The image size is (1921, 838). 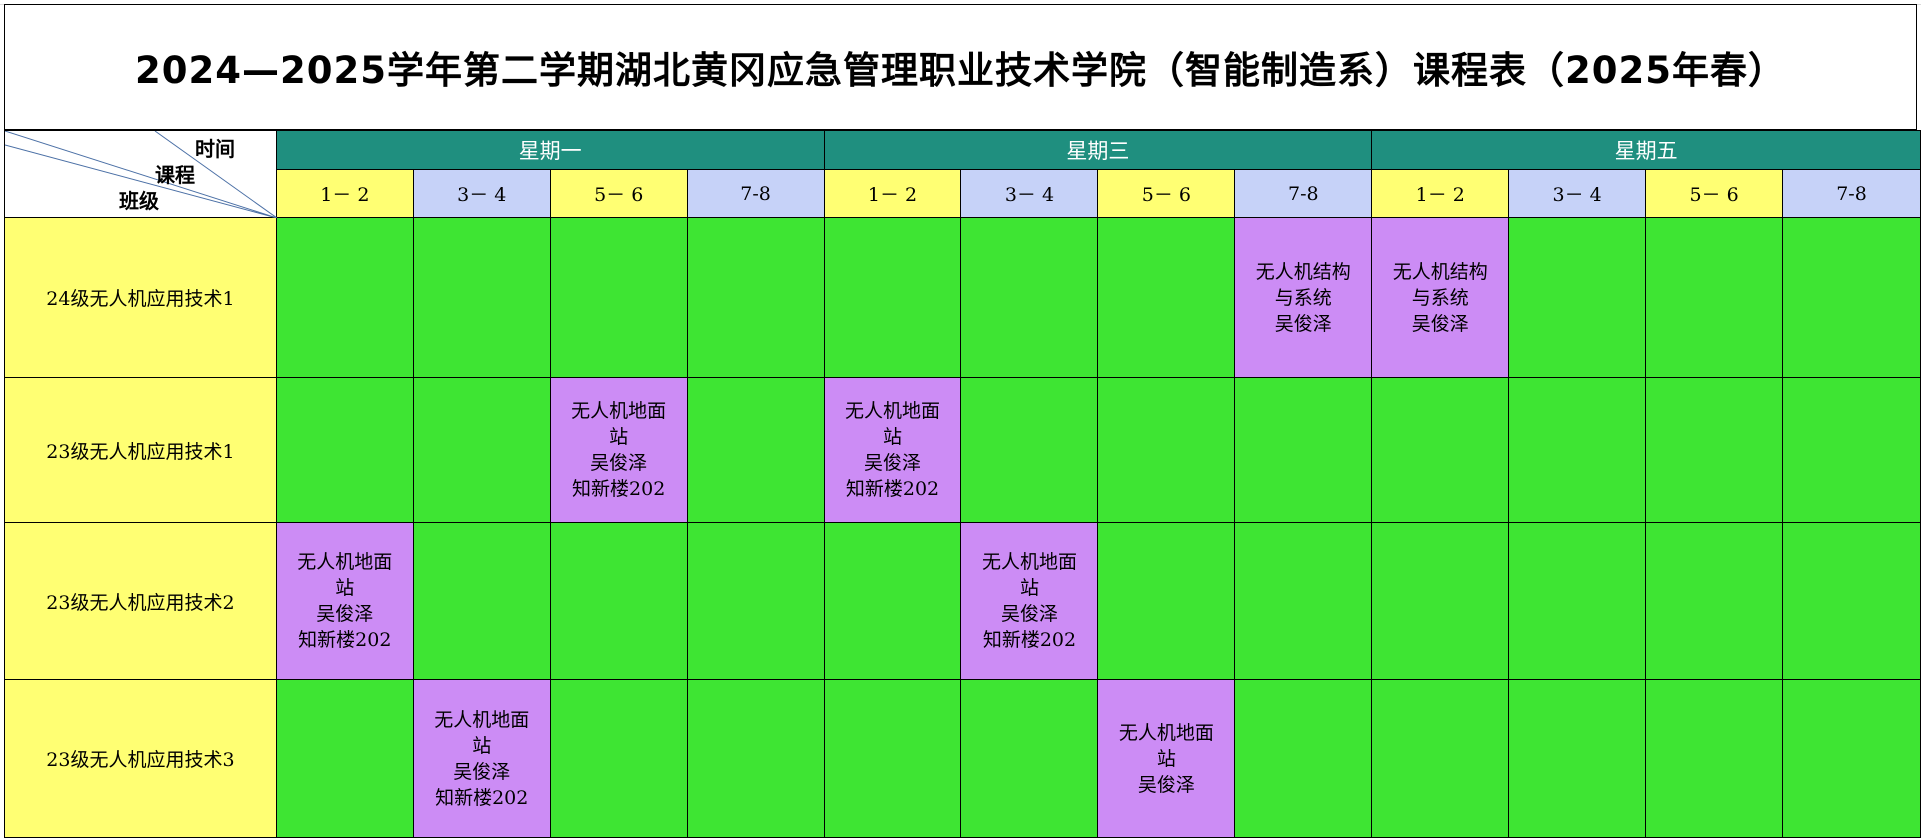 I want to click on course-cell: 无人机地面站吴俊泽, so click(x=1166, y=758).